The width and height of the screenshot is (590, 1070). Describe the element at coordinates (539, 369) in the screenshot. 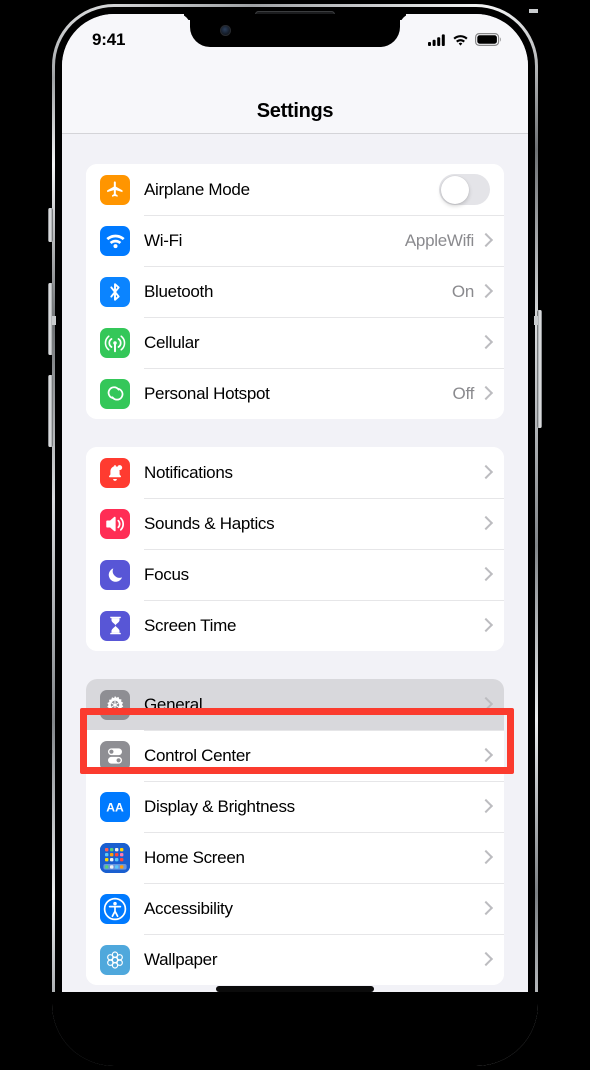

I see `side-power-button` at that location.